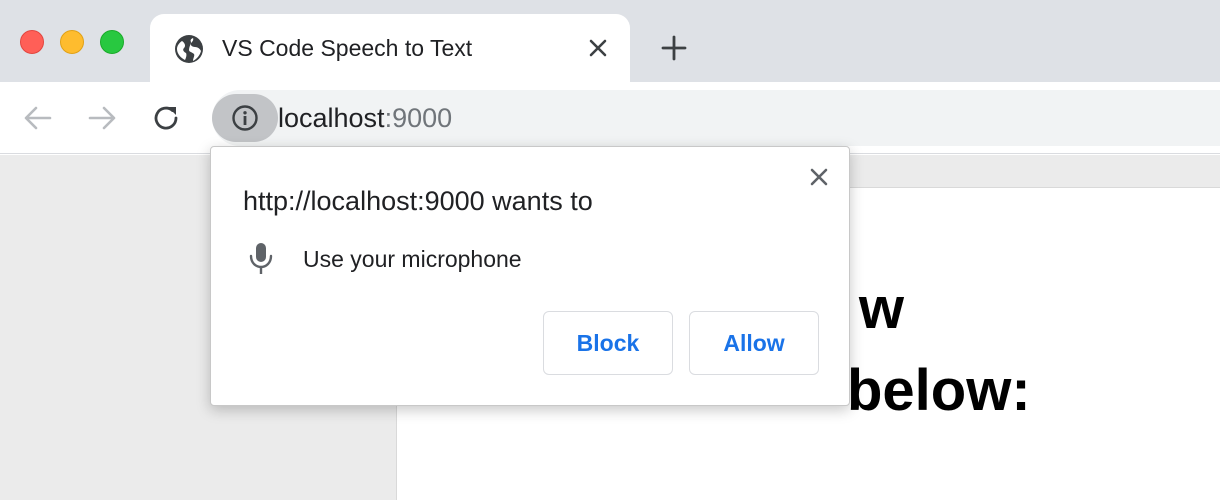  I want to click on window-minimize-button, so click(72, 42).